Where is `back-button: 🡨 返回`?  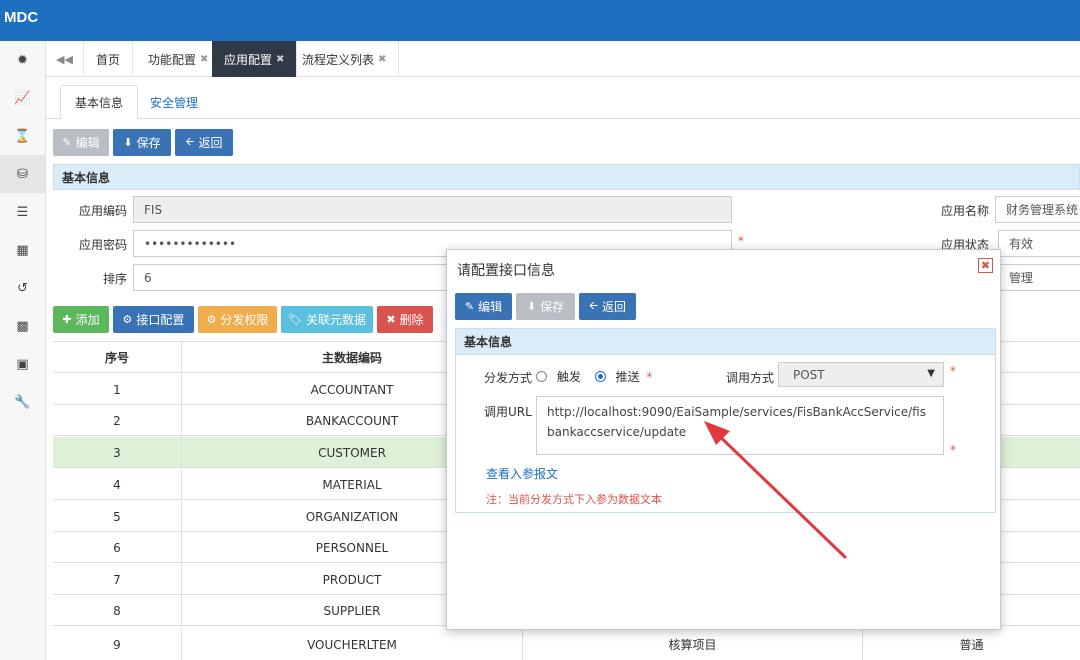 back-button: 🡨 返回 is located at coordinates (204, 142).